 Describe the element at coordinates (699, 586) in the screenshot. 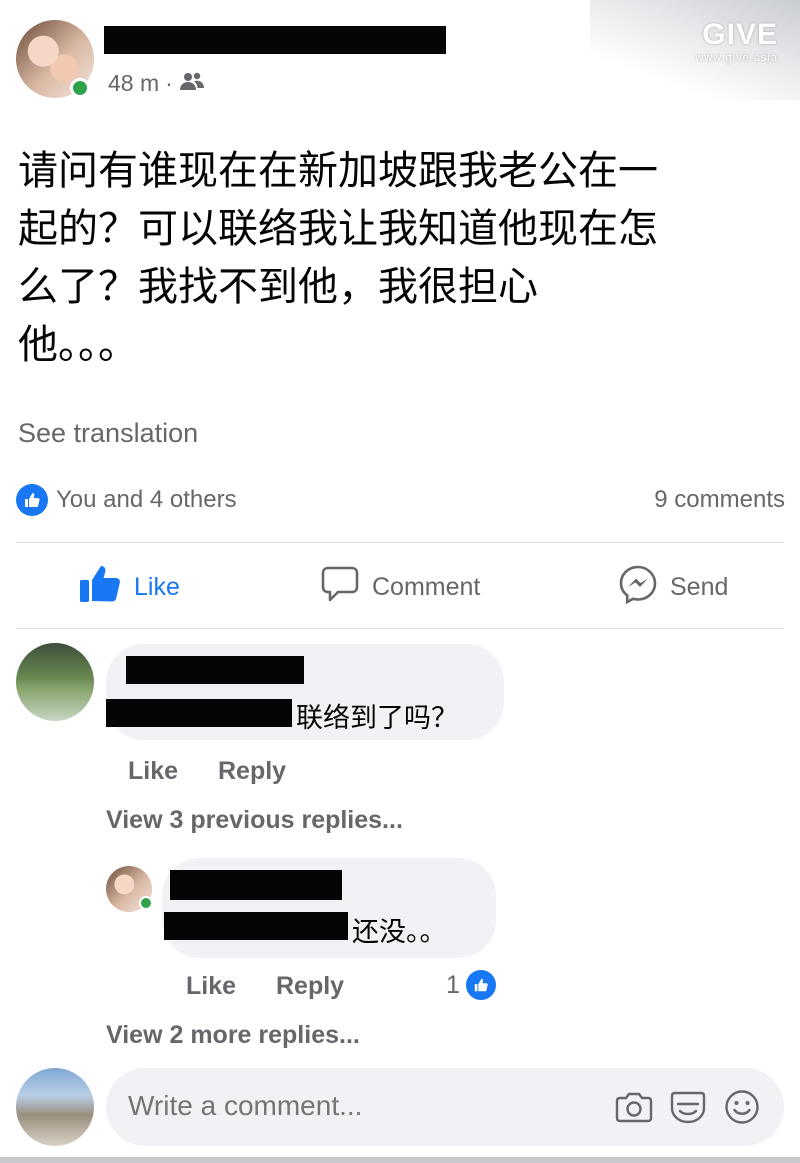

I see `send-label: Send` at that location.